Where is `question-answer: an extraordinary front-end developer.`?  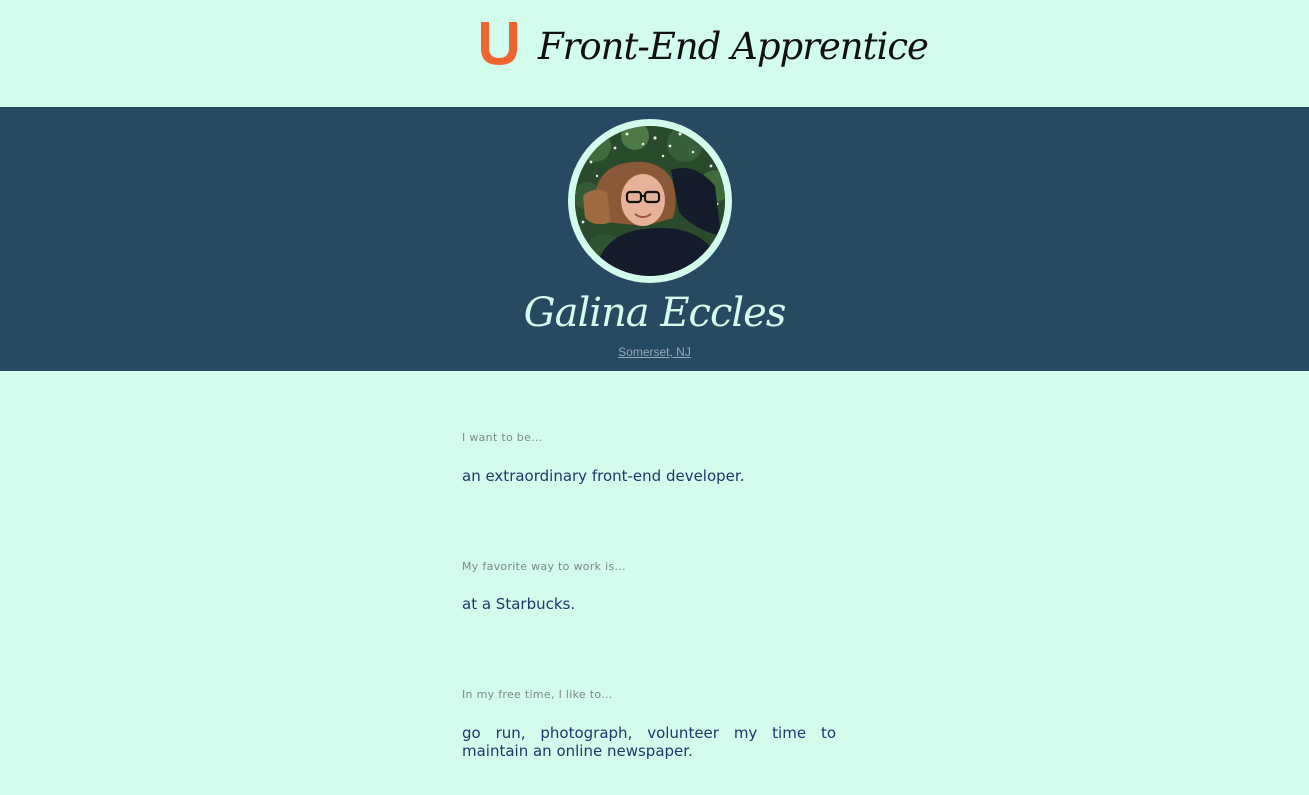 question-answer: an extraordinary front-end developer. is located at coordinates (603, 476).